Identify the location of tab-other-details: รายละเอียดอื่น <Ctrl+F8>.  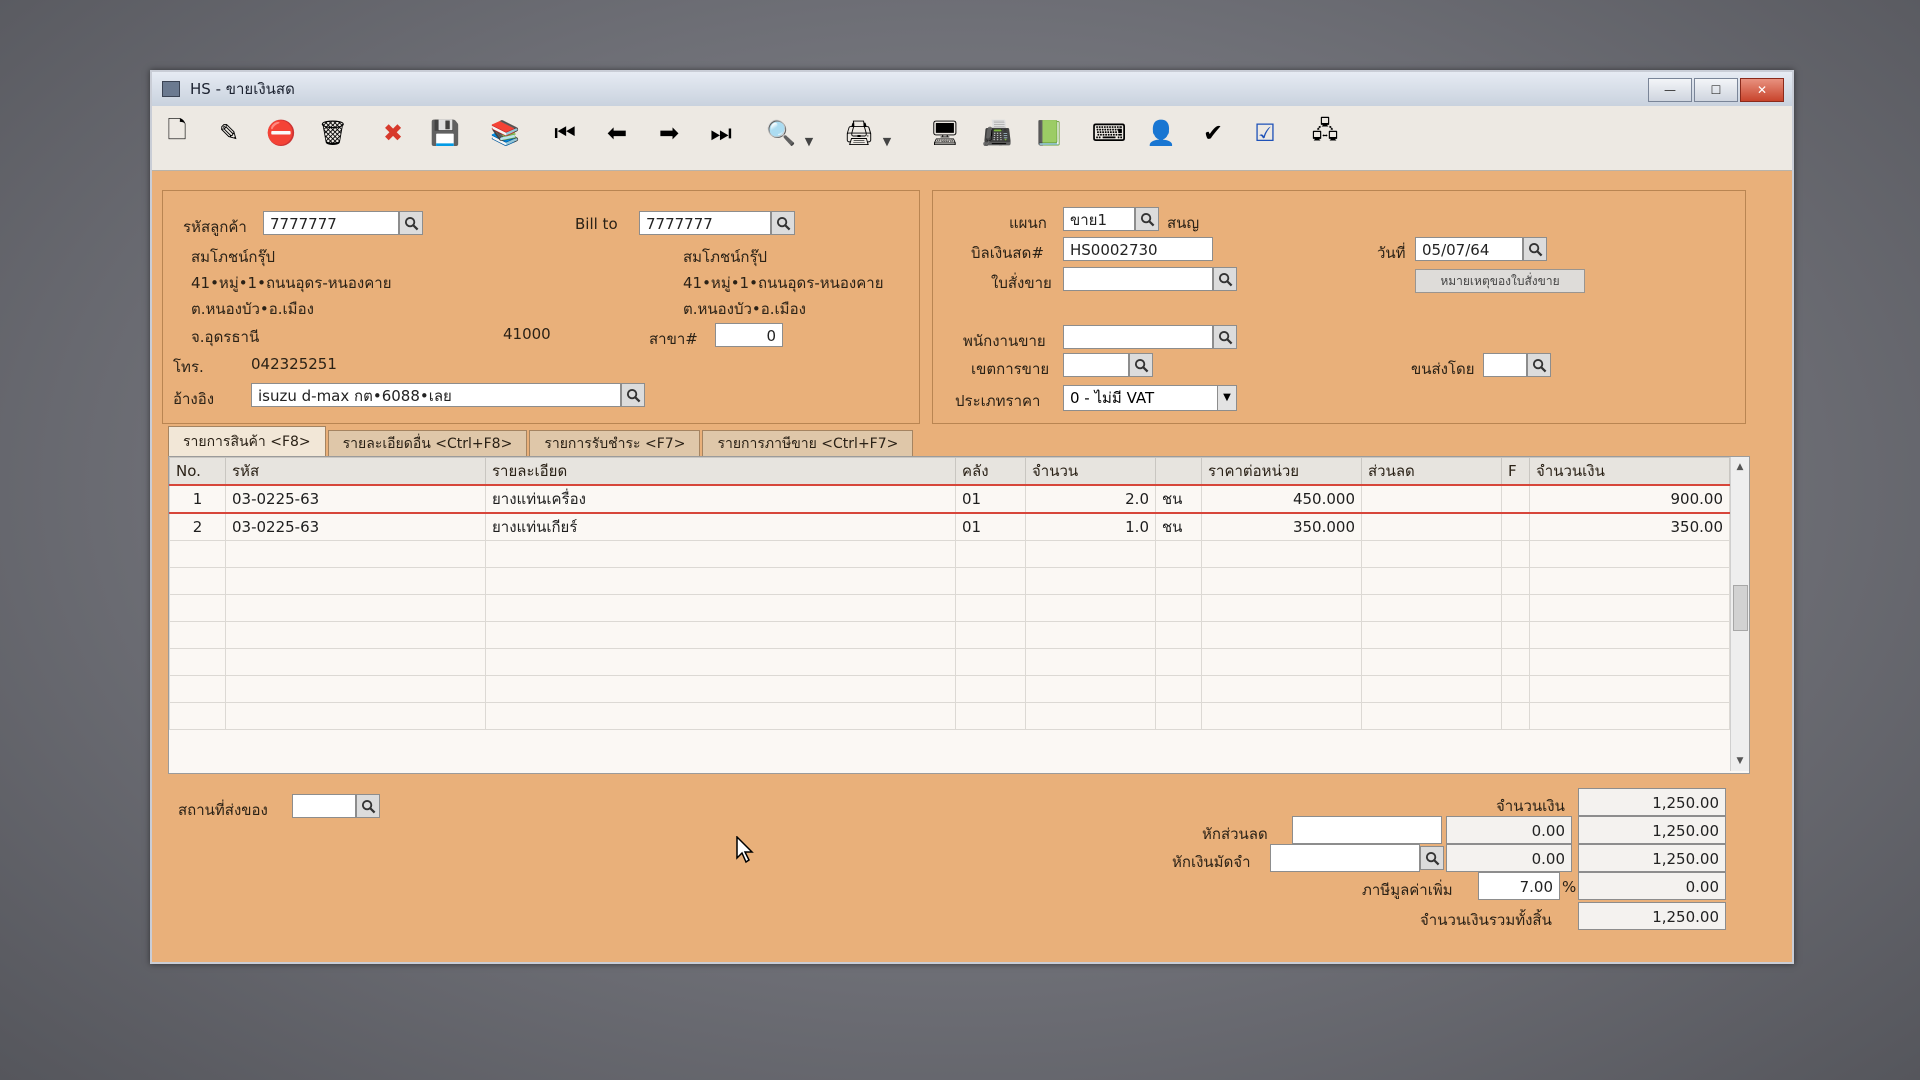
(427, 443).